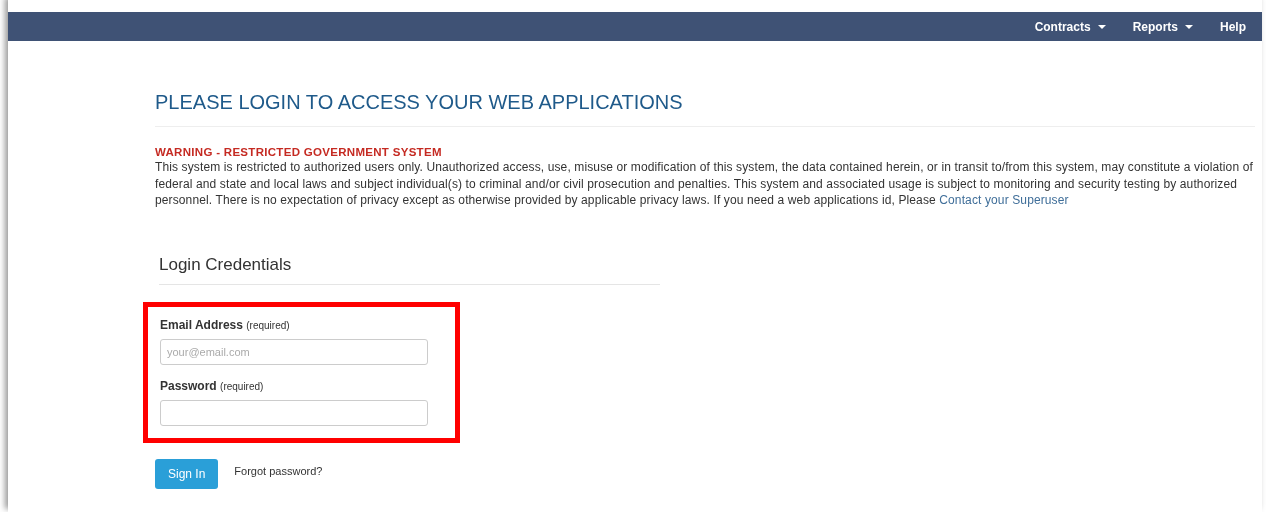 Image resolution: width=1272 pixels, height=512 pixels. What do you see at coordinates (704, 184) in the screenshot?
I see `warning-text: This system is restricted to authorized users only. Unauthorized access, use, misuse or modification of this system, the data contained herein, or in transit to/from this system, may constitute a violation of federal and state and local laws and subject individual(s) to criminal and/or civil prosecution and penalties. This system and associated usage is subject to monitoring and security testing by authorized personnel. There is no expectation of privacy except as otherwise provided by applicable privacy laws. If you need a web applications id, Please Contact your Superuser` at bounding box center [704, 184].